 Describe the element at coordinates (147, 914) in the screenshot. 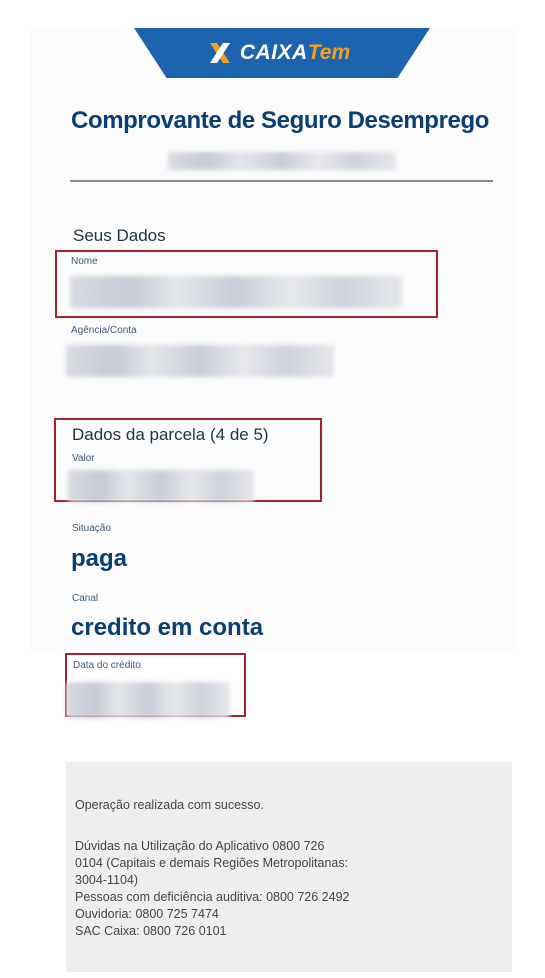

I see `footer-line: Ouvidoria: 0800 725 7474` at that location.